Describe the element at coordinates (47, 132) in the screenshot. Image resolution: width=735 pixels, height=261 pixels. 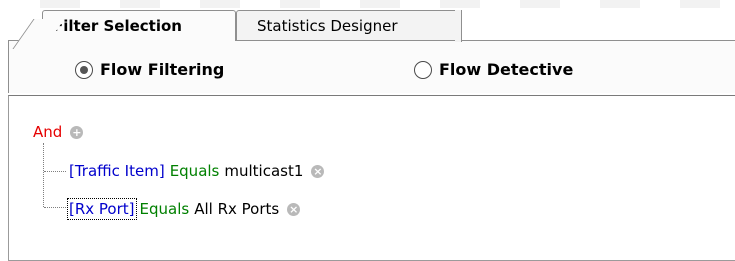
I see `and-operator-label: And` at that location.